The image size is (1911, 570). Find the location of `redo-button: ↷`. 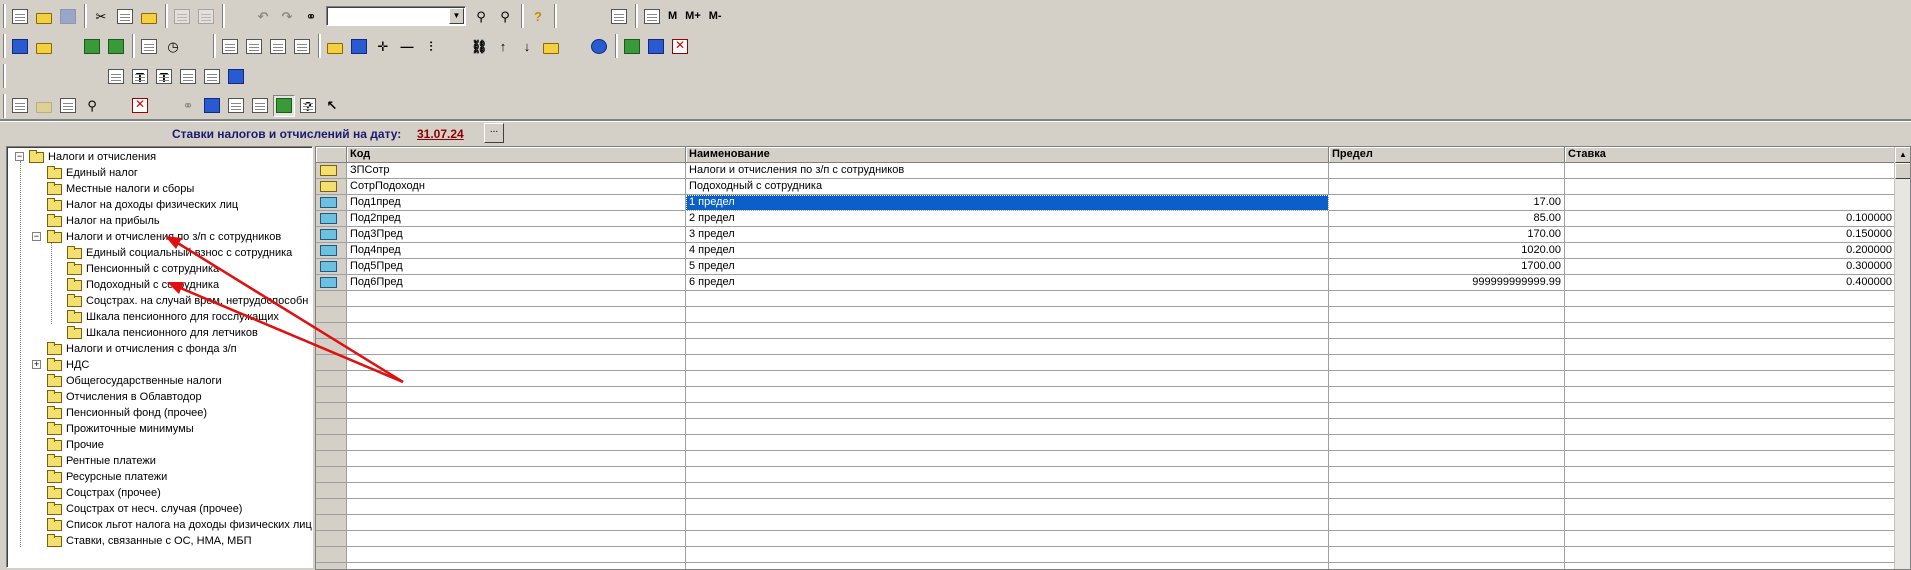

redo-button: ↷ is located at coordinates (287, 16).